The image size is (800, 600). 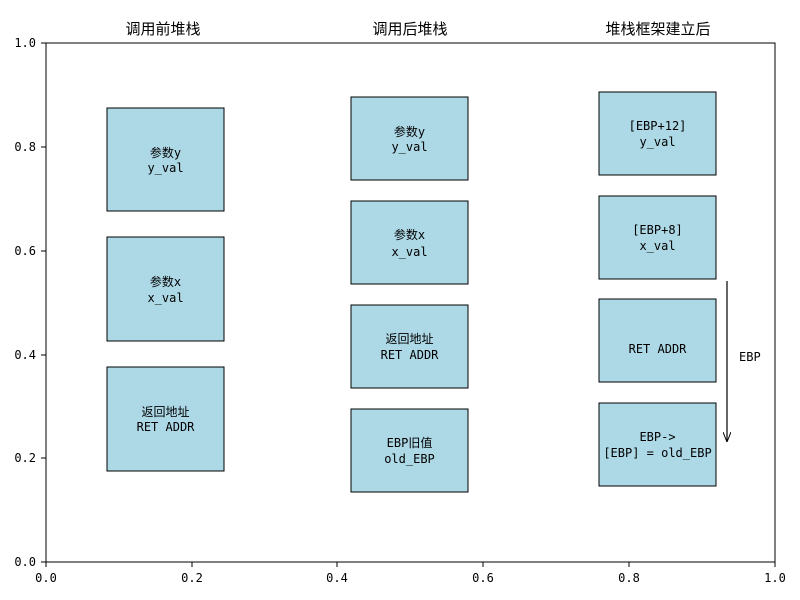 What do you see at coordinates (629, 578) in the screenshot?
I see `x-tick-label: 0.8` at bounding box center [629, 578].